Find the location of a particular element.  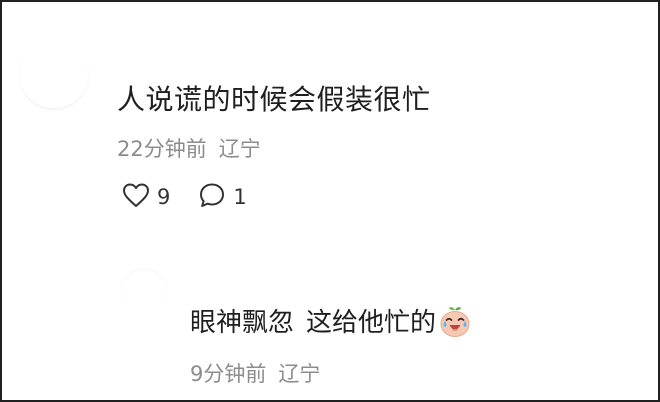

heart-icon is located at coordinates (136, 197).